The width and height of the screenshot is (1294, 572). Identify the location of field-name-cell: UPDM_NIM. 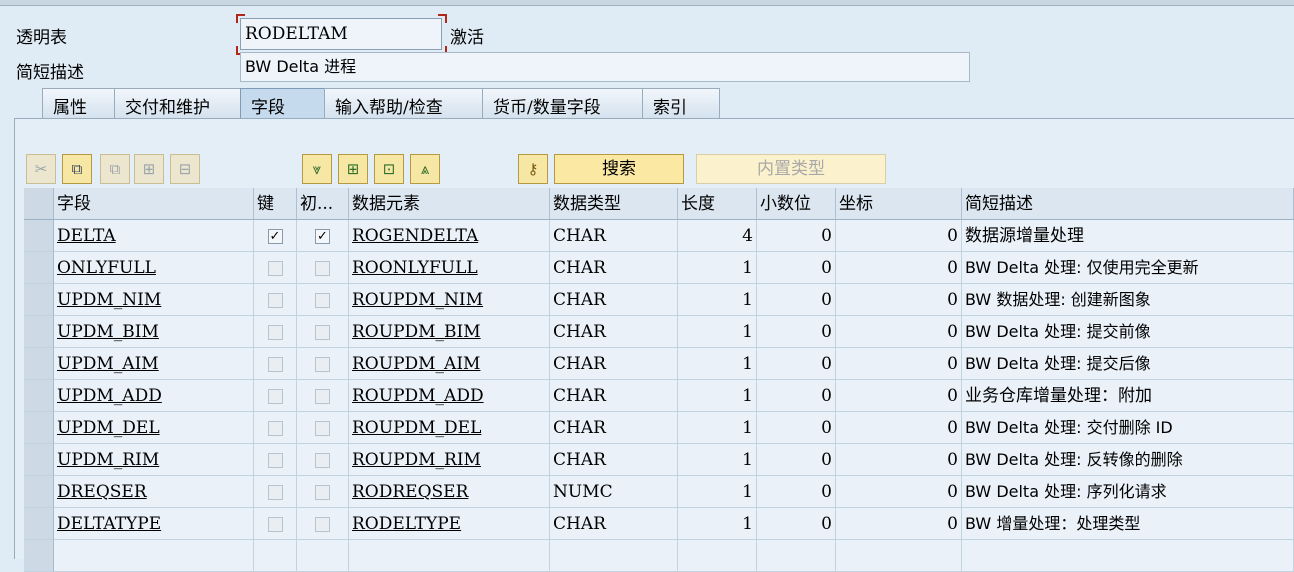
(154, 300).